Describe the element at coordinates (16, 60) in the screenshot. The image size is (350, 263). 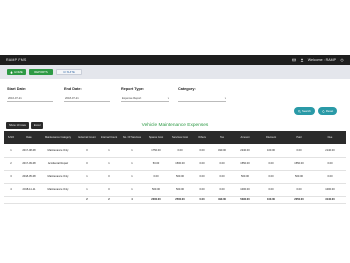
I see `app-brand: RAMP FMS` at that location.